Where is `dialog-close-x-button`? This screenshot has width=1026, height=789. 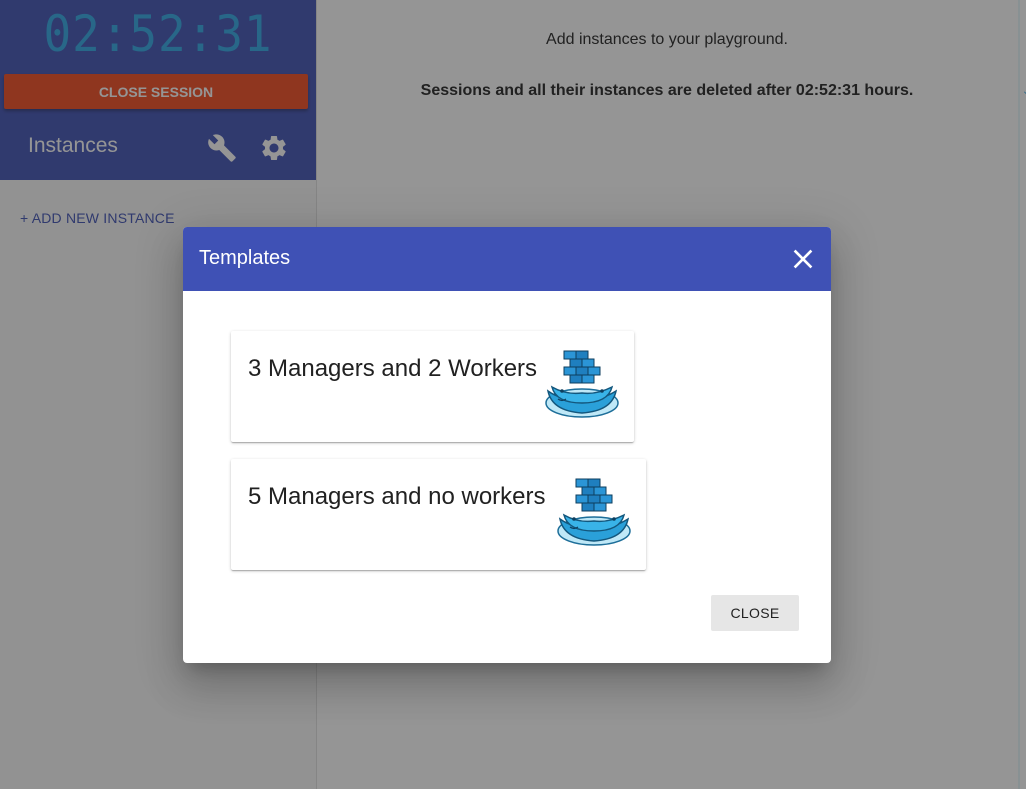
dialog-close-x-button is located at coordinates (803, 259).